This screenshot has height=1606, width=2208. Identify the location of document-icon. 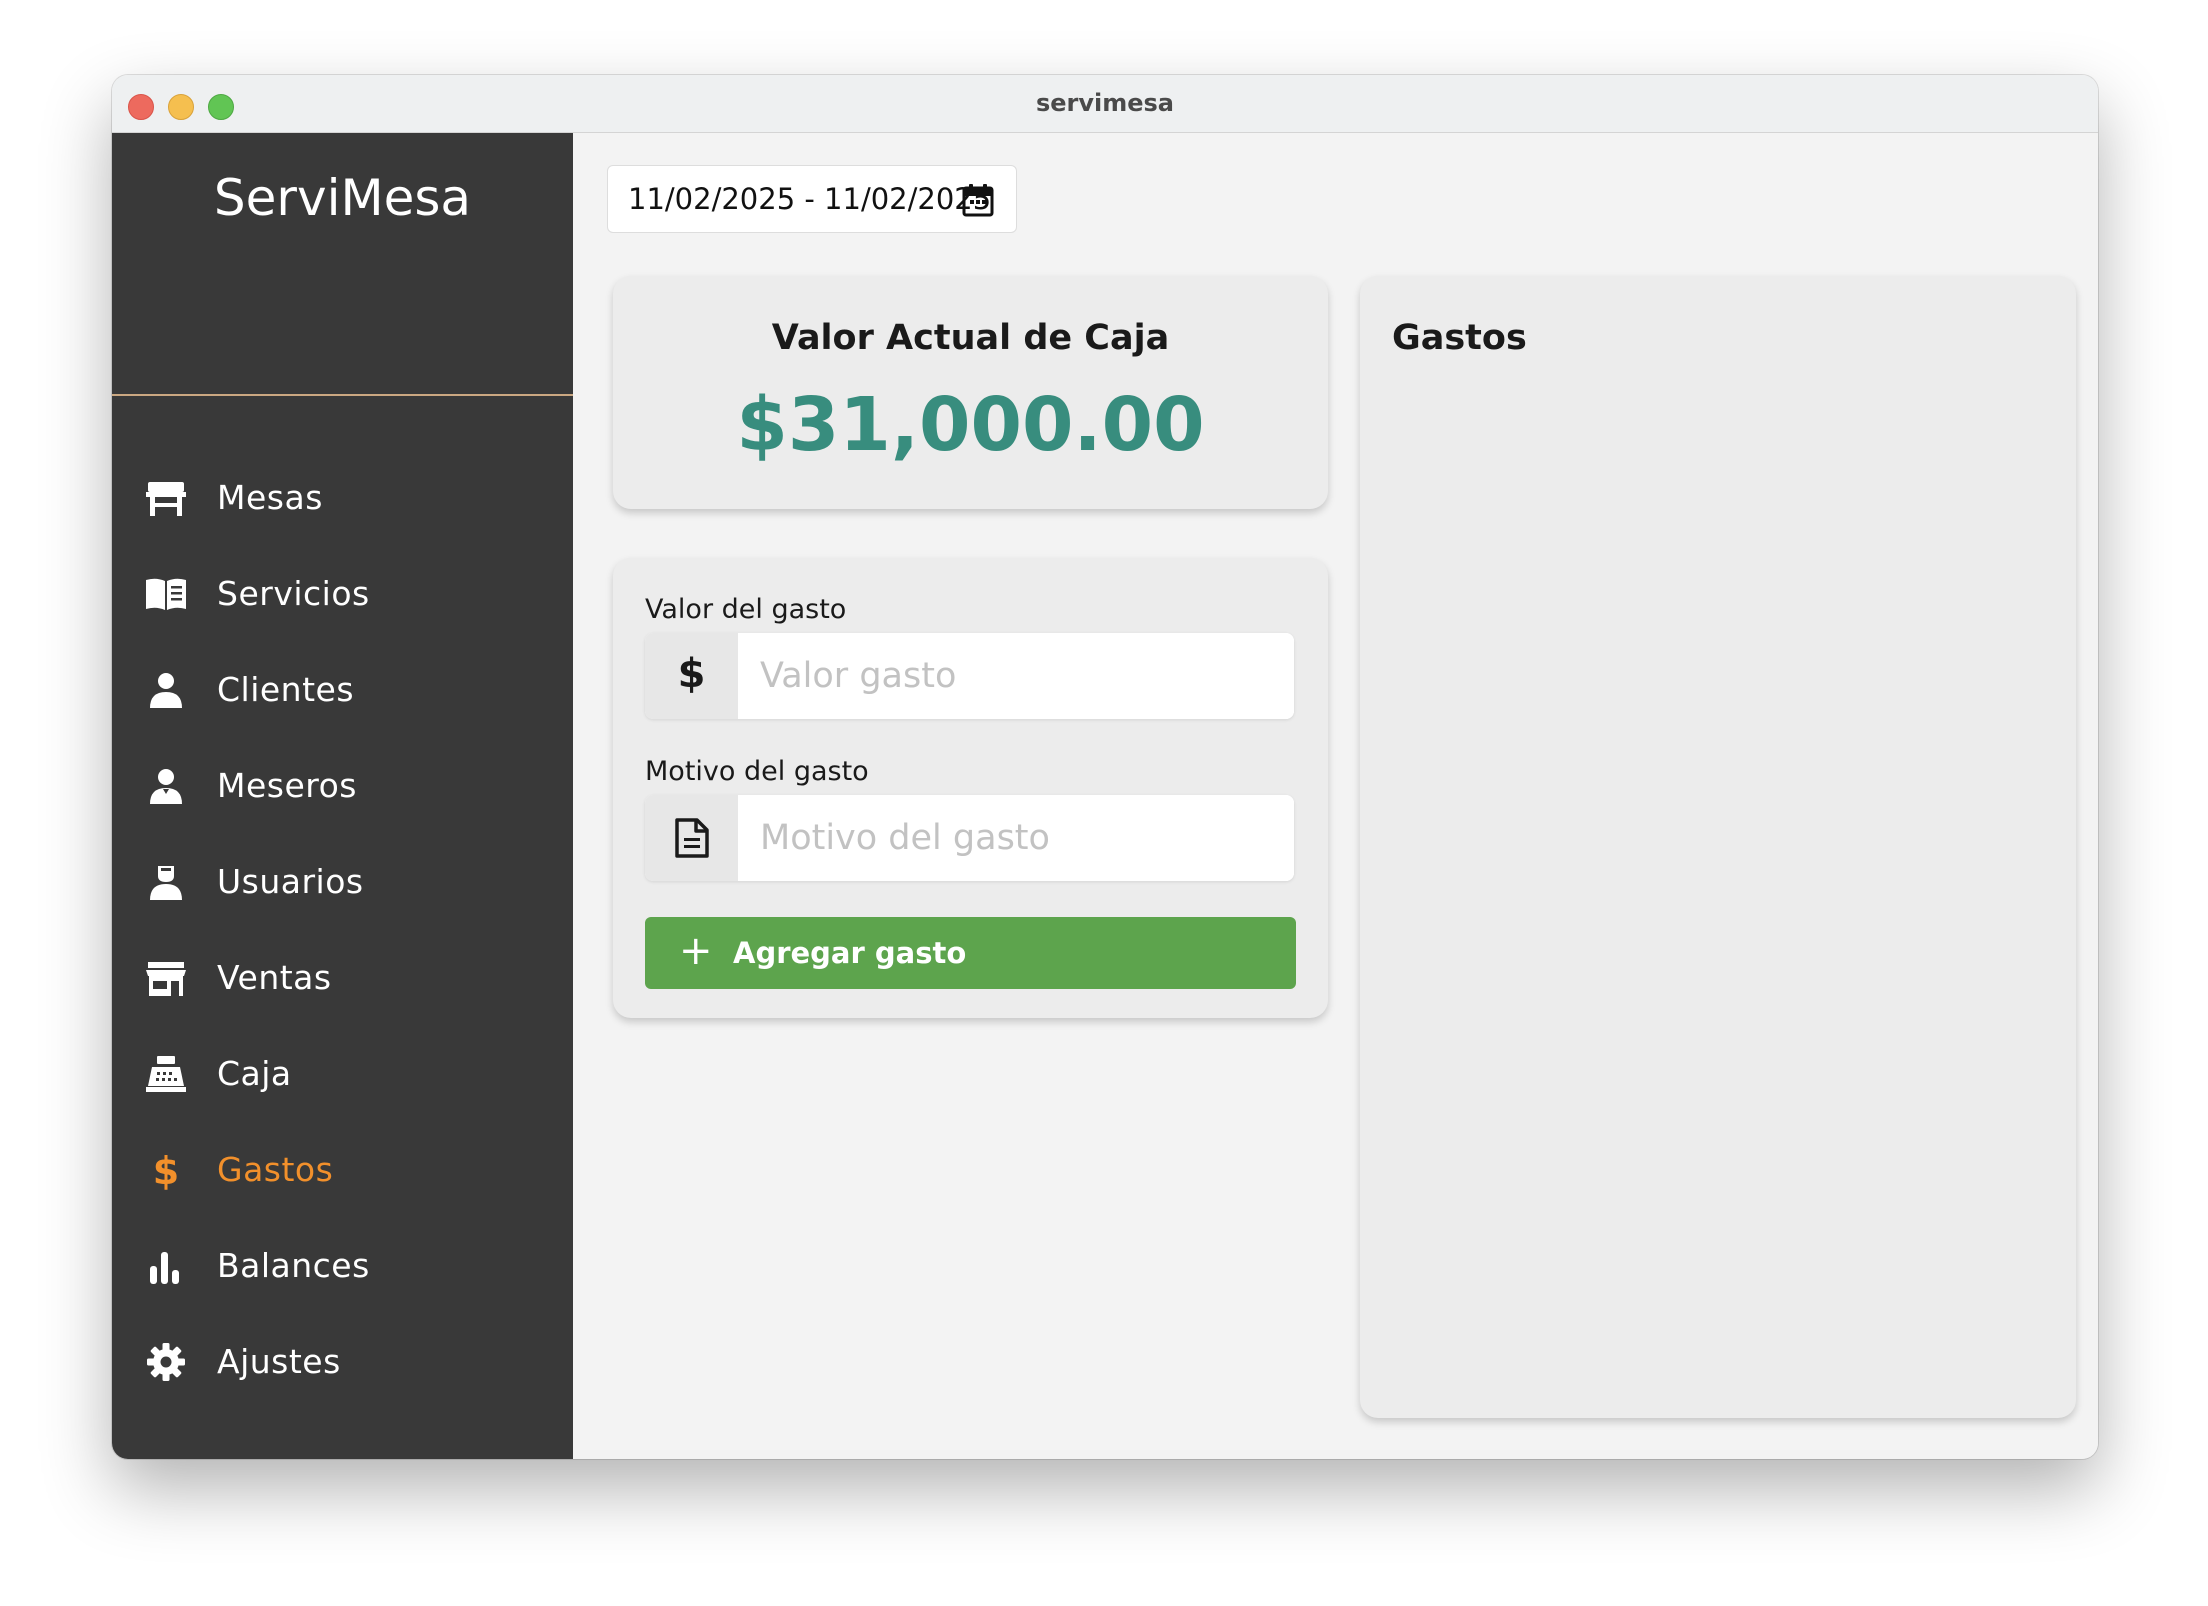
(692, 838).